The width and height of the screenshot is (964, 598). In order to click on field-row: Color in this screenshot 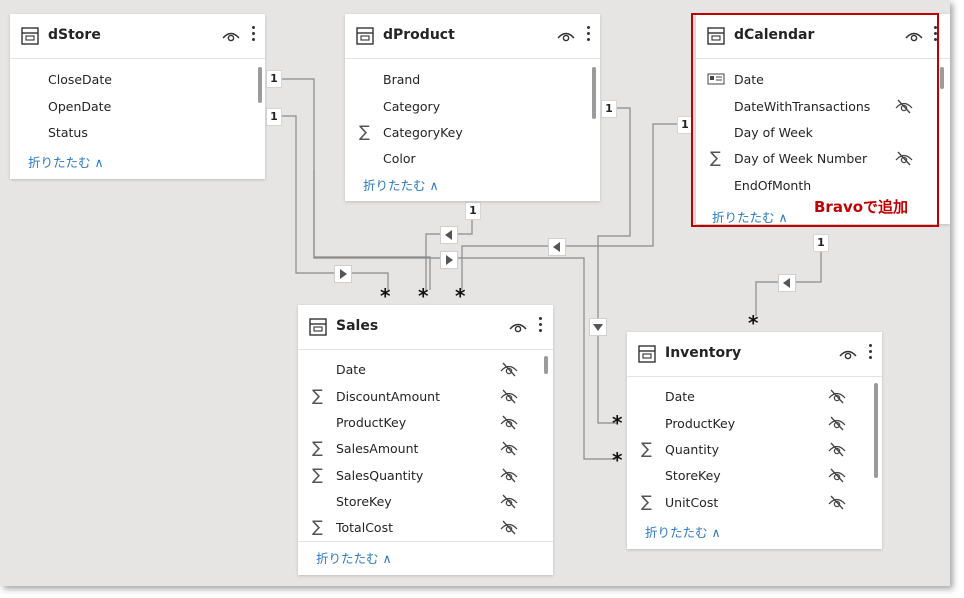, I will do `click(472, 158)`.